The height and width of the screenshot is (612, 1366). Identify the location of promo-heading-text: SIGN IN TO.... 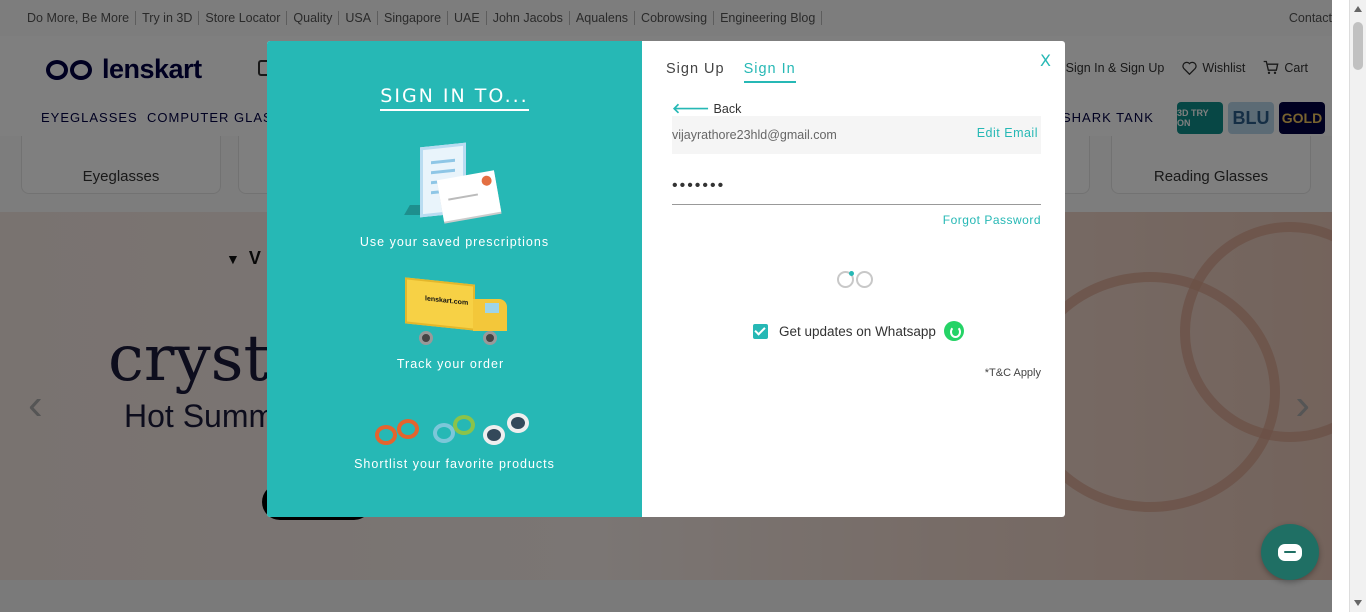
(454, 98).